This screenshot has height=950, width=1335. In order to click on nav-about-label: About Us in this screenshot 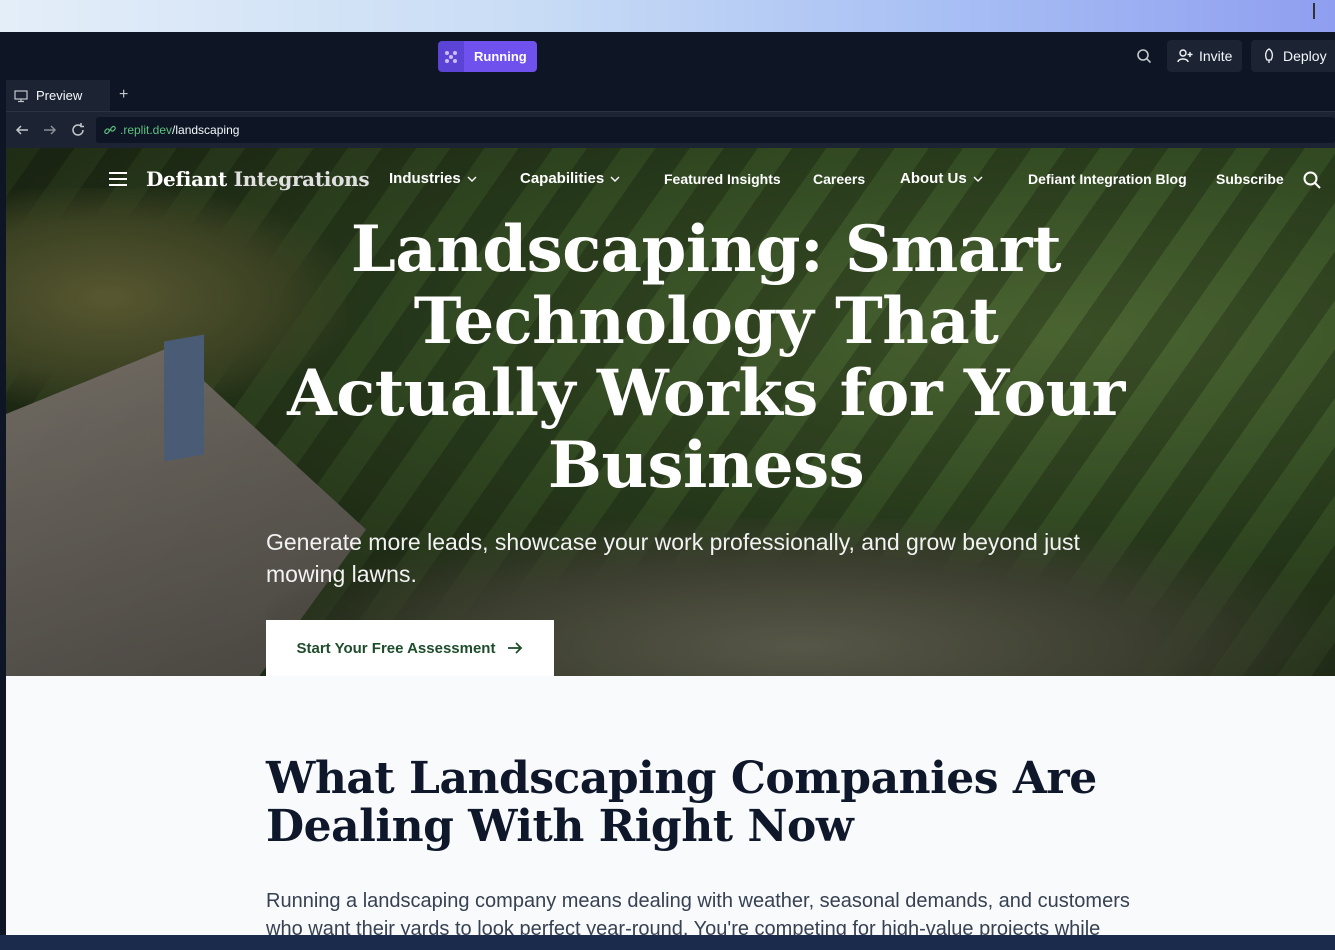, I will do `click(933, 178)`.